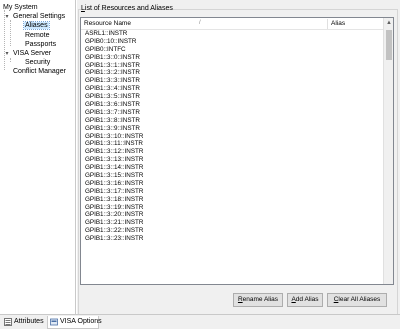 The width and height of the screenshot is (400, 329). What do you see at coordinates (233, 200) in the screenshot?
I see `list-item: GPIB1::3::18::INSTR` at bounding box center [233, 200].